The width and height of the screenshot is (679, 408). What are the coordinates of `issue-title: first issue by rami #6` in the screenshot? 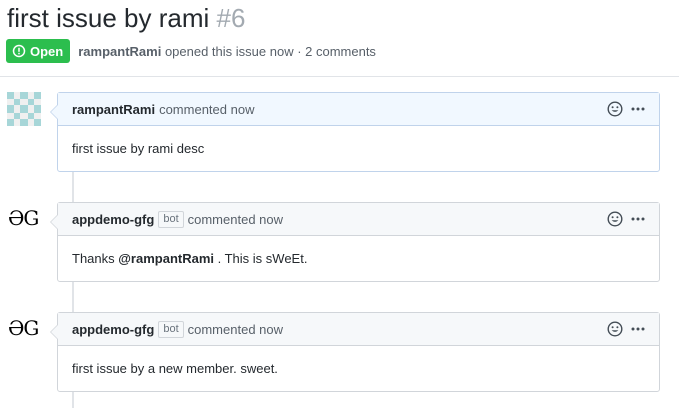 It's located at (126, 18).